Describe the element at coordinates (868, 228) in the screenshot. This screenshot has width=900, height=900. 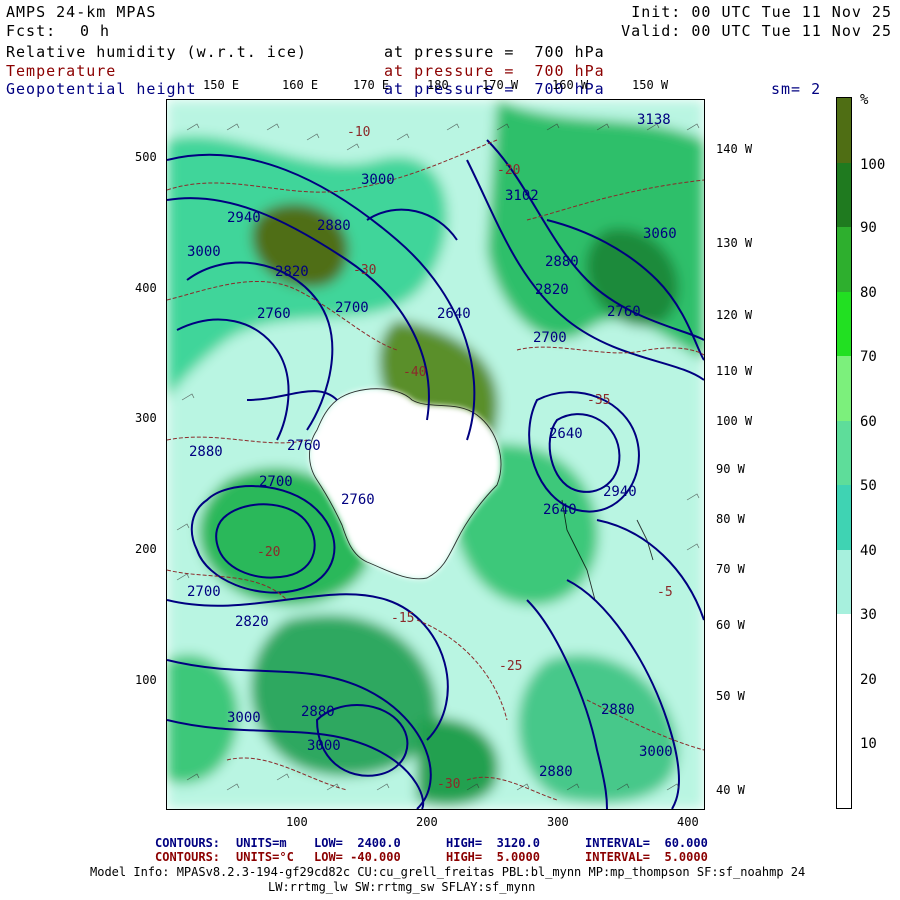
I see `colorbar-label: 90` at that location.